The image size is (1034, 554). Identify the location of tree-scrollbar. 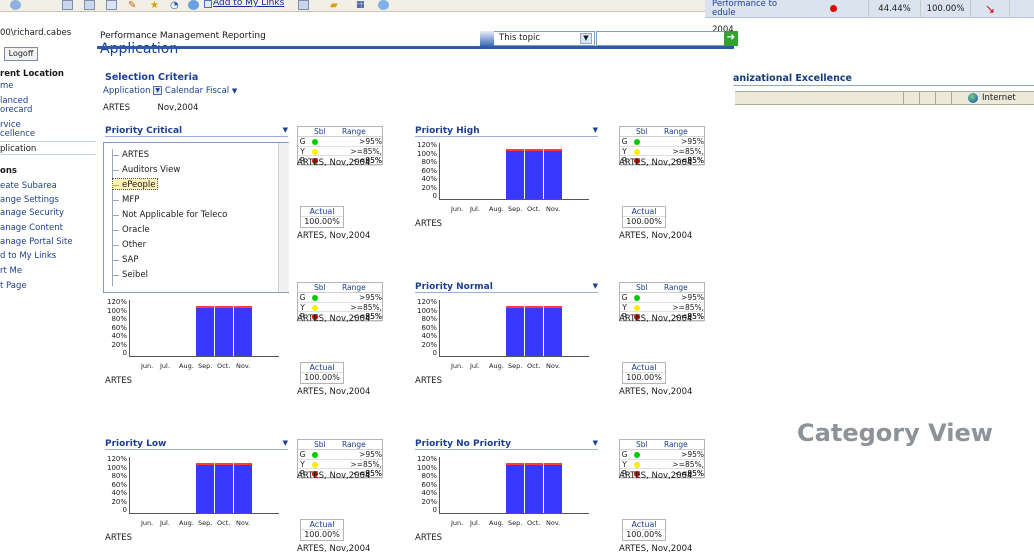
(283, 217).